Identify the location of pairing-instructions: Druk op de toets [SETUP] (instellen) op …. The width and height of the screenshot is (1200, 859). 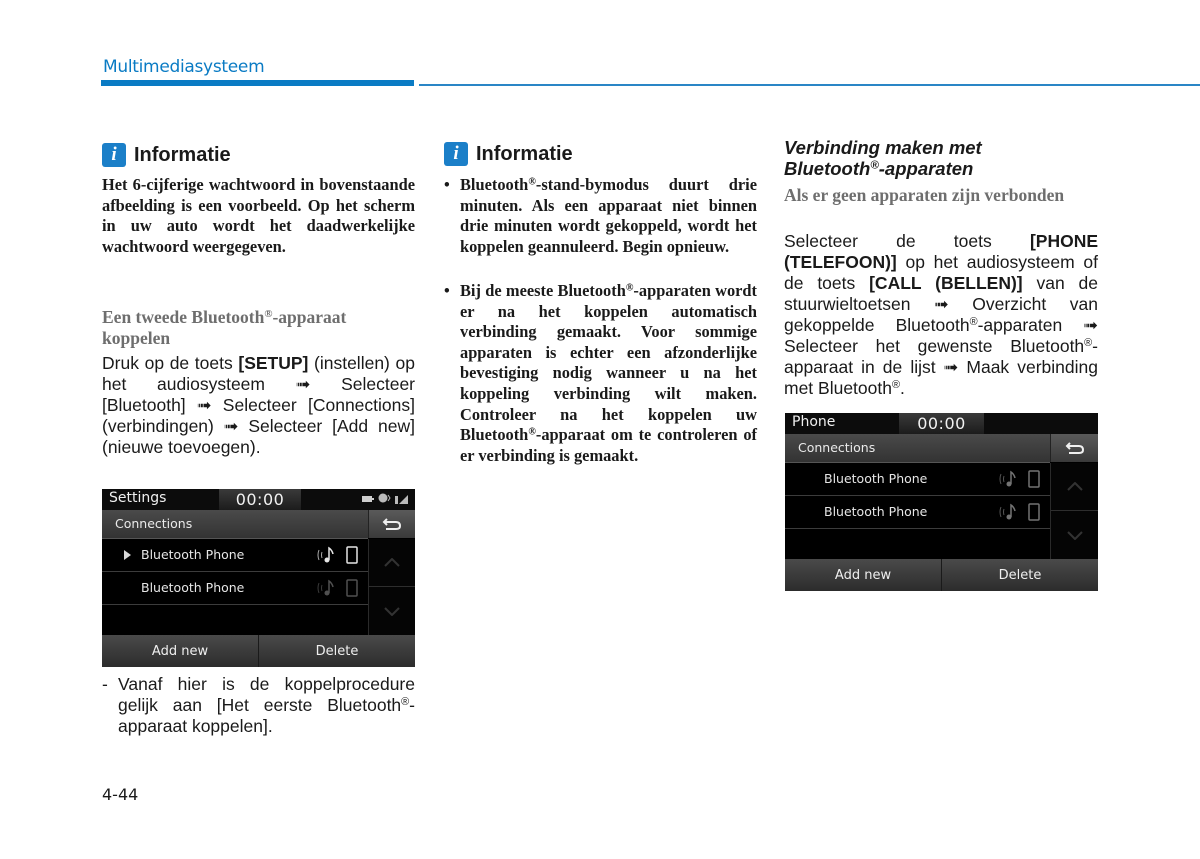
(259, 405).